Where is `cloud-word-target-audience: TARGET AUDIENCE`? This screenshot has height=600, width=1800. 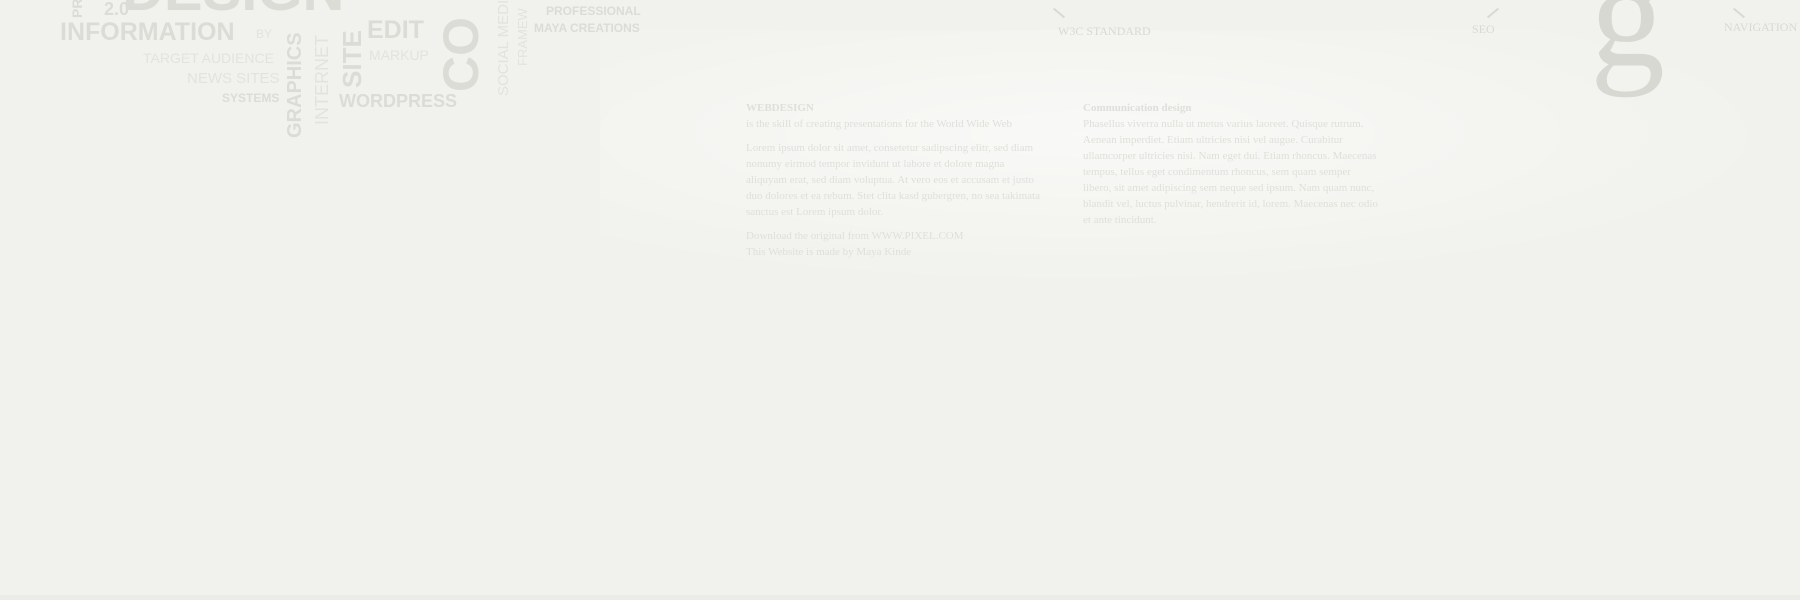 cloud-word-target-audience: TARGET AUDIENCE is located at coordinates (208, 58).